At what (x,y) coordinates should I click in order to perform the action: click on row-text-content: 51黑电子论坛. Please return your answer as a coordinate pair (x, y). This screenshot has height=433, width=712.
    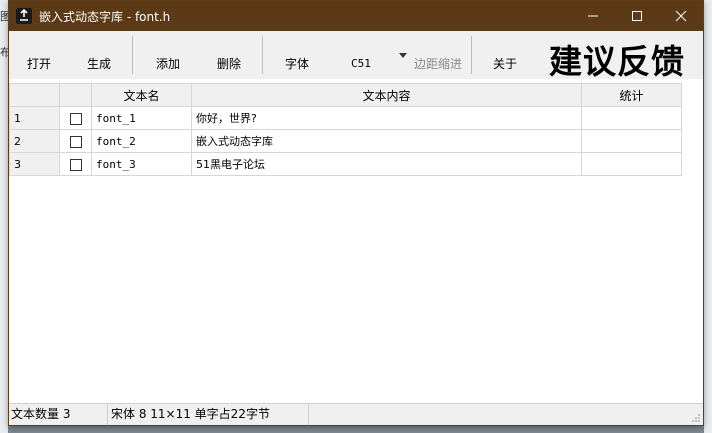
    Looking at the image, I should click on (386, 164).